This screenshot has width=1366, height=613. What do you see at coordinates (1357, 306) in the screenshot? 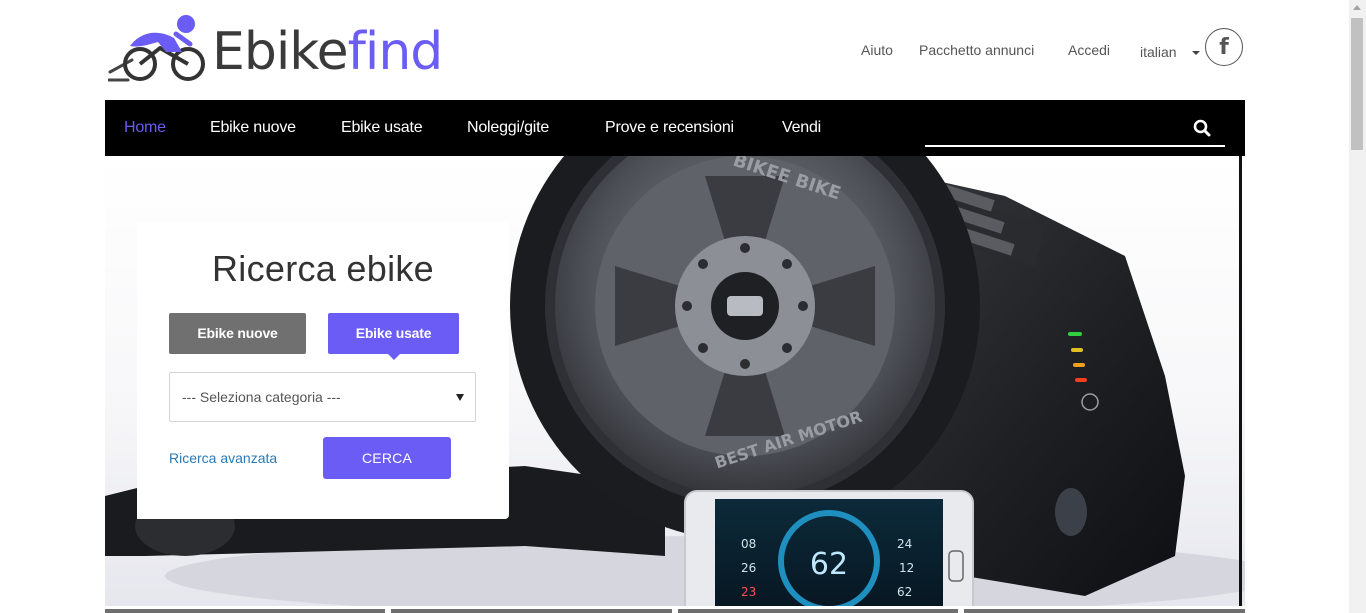
I see `page-scrollbar` at bounding box center [1357, 306].